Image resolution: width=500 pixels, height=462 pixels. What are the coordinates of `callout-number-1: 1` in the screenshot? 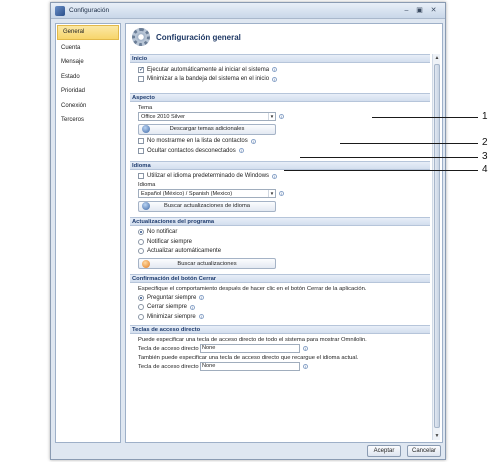 It's located at (485, 116).